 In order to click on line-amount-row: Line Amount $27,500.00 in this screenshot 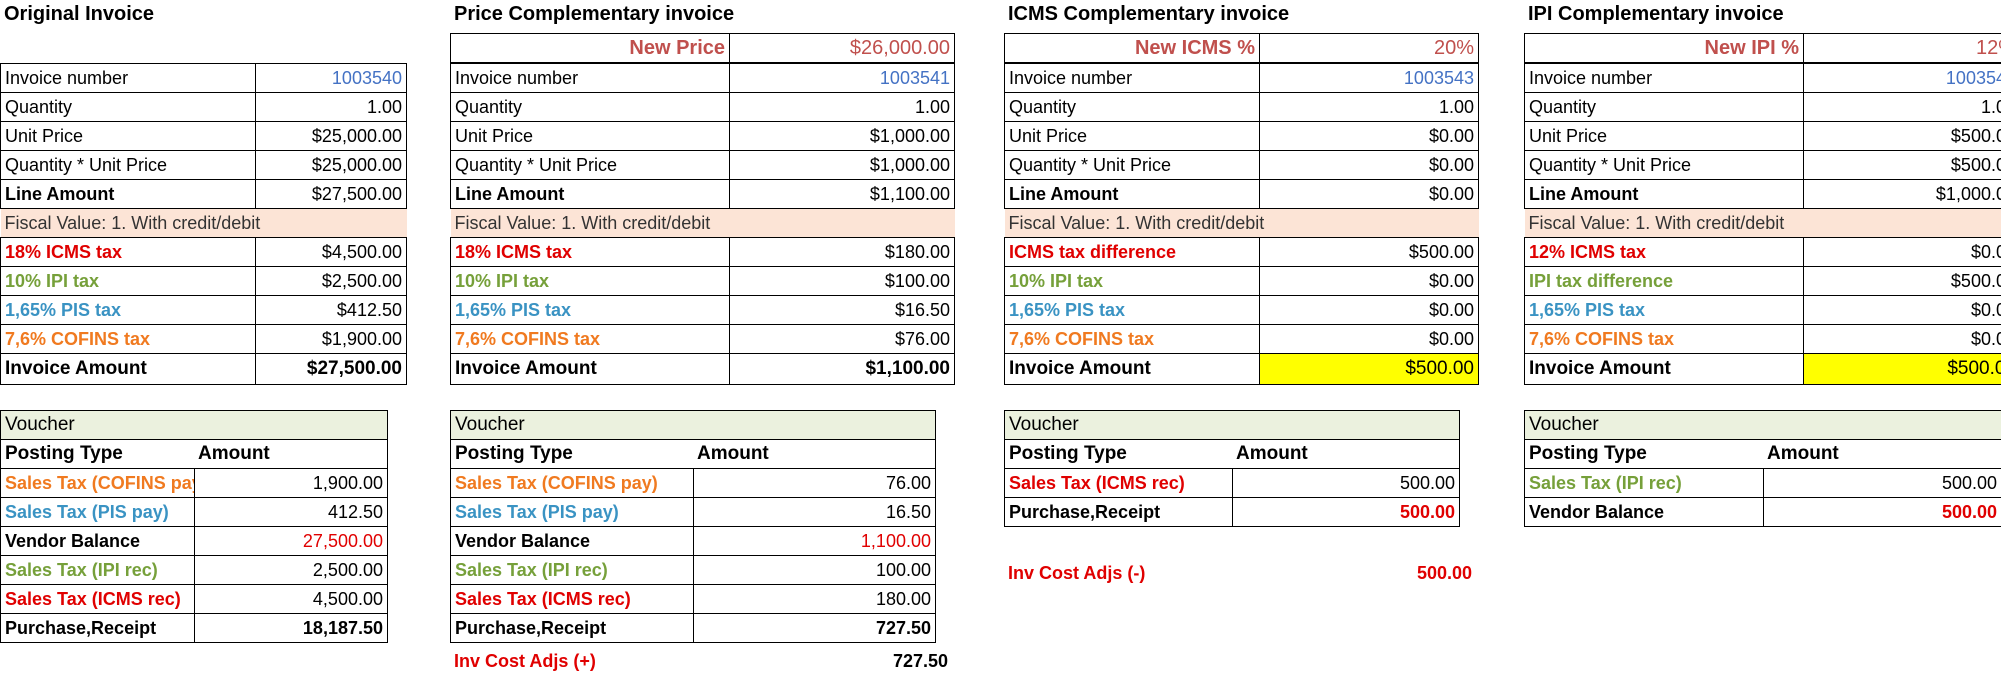, I will do `click(203, 194)`.